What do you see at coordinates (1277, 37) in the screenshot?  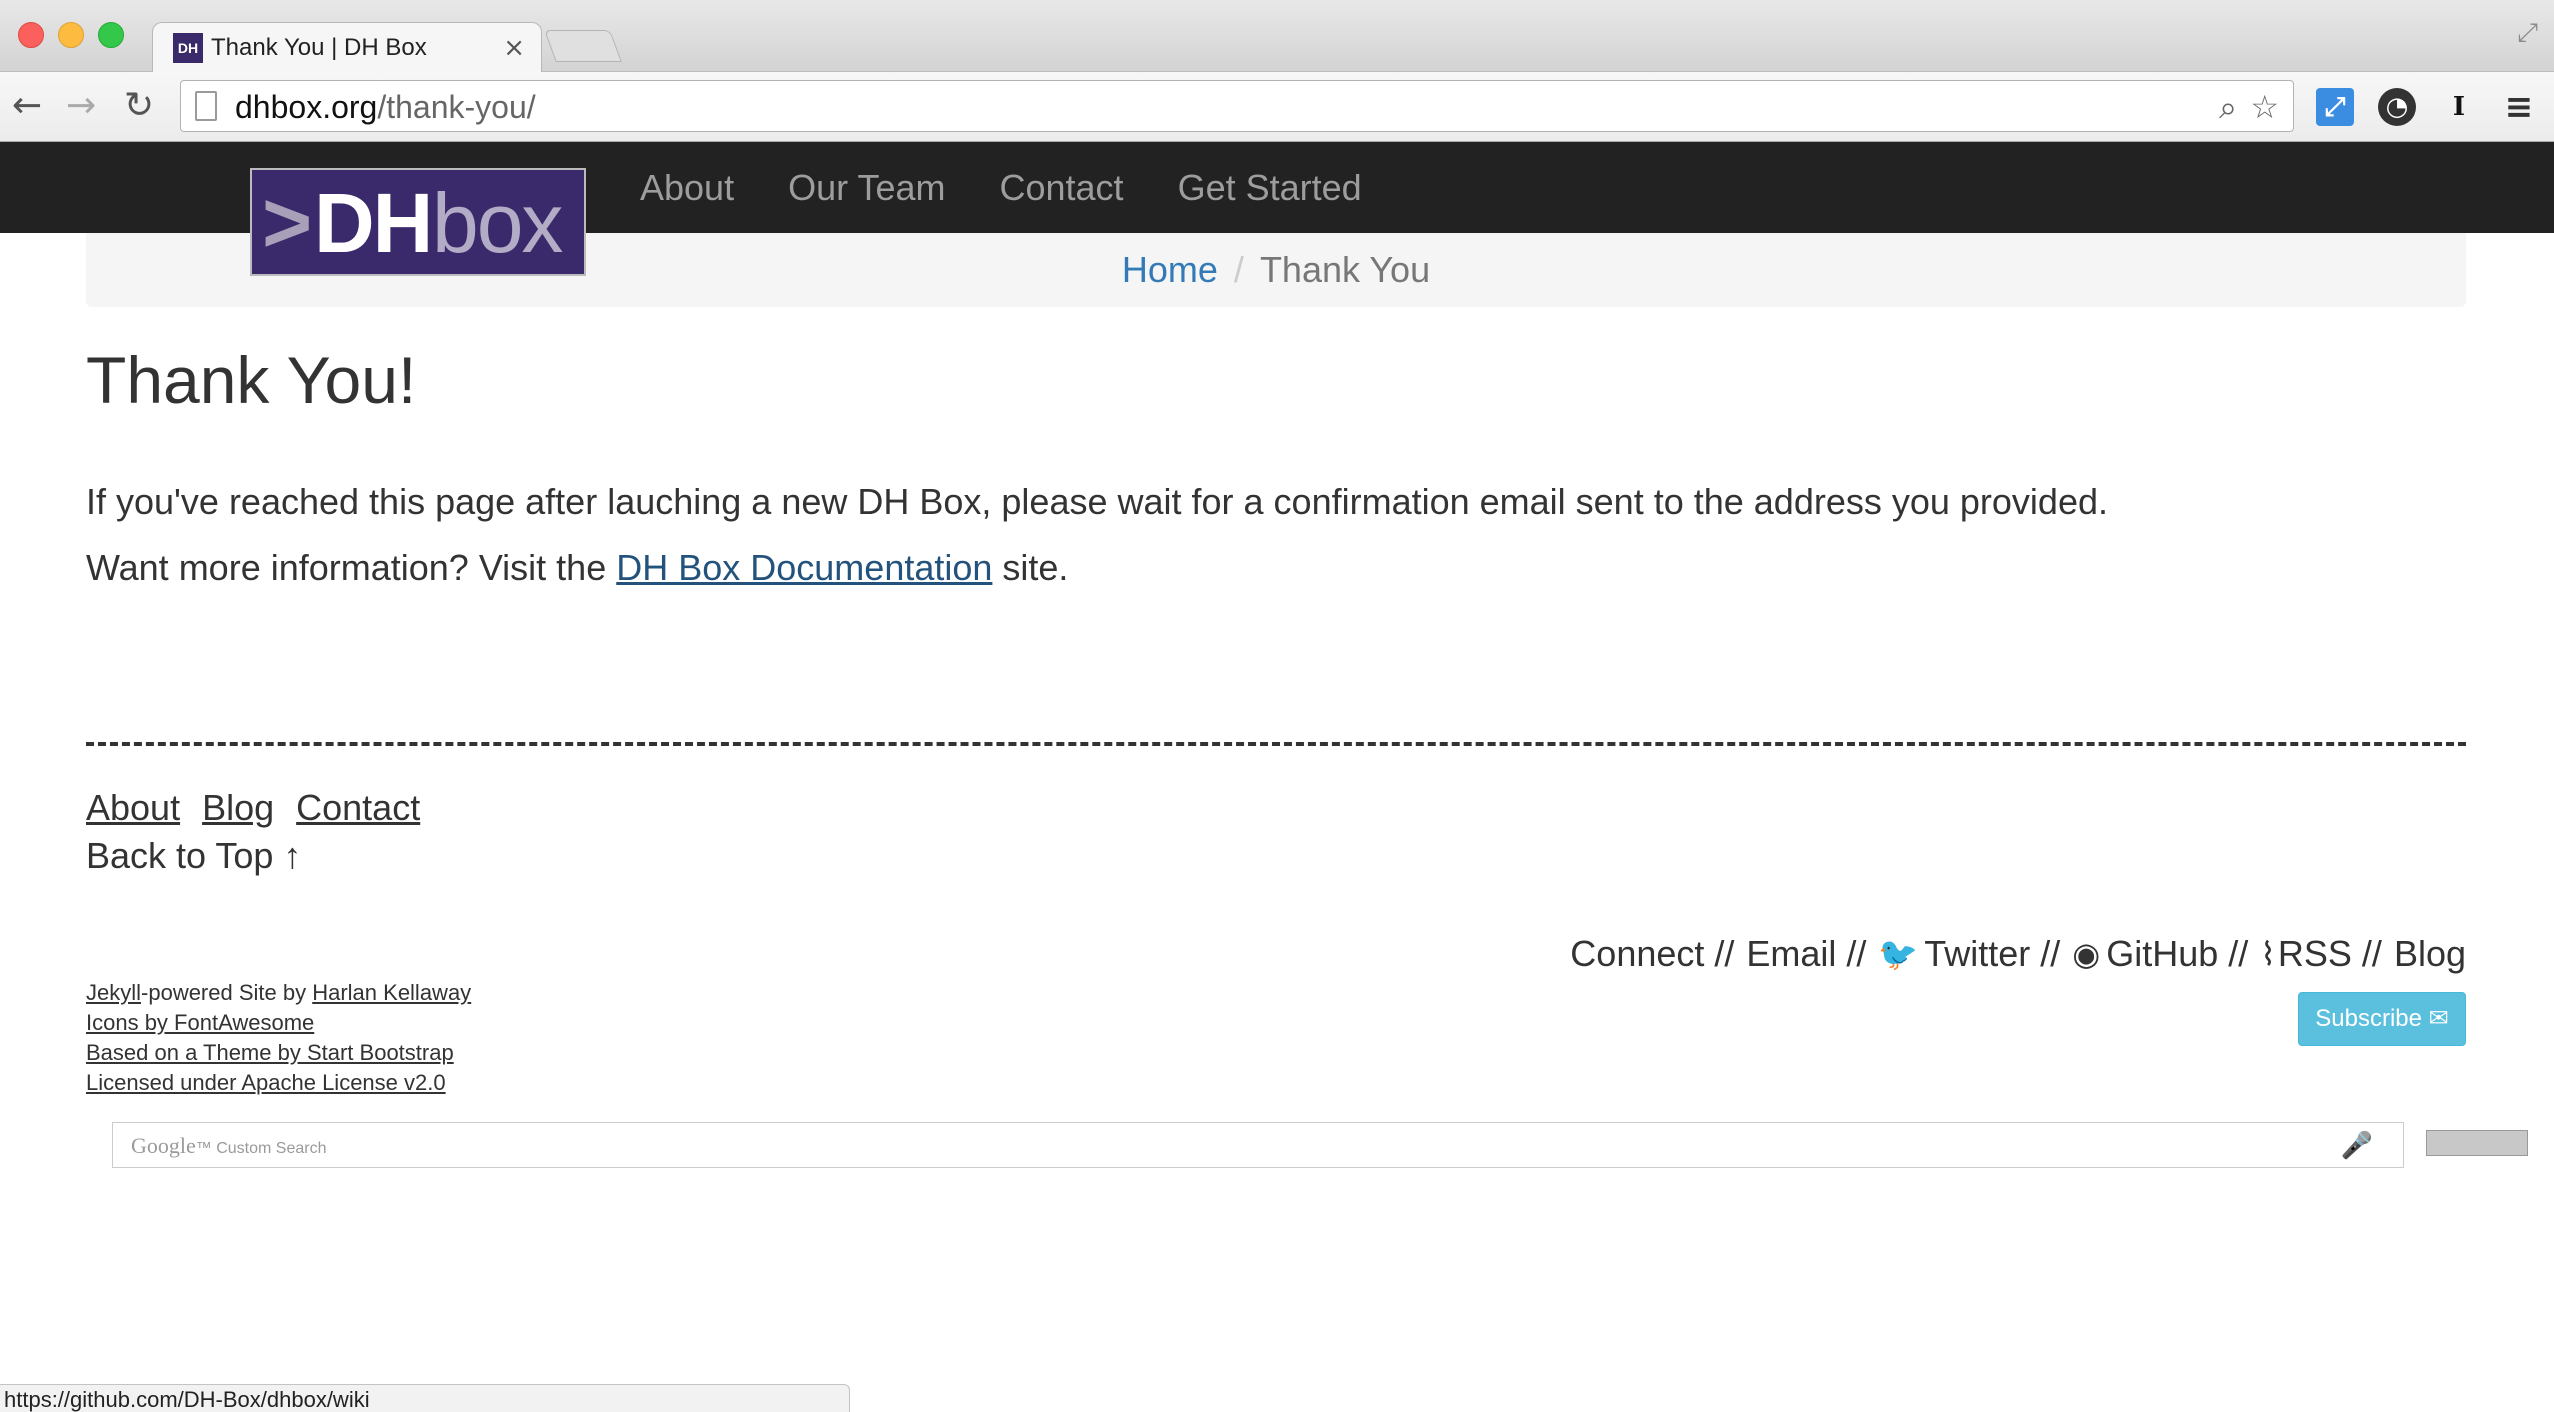 I see `browser-titlebar: DH Thank You | DH Box × ⤢` at bounding box center [1277, 37].